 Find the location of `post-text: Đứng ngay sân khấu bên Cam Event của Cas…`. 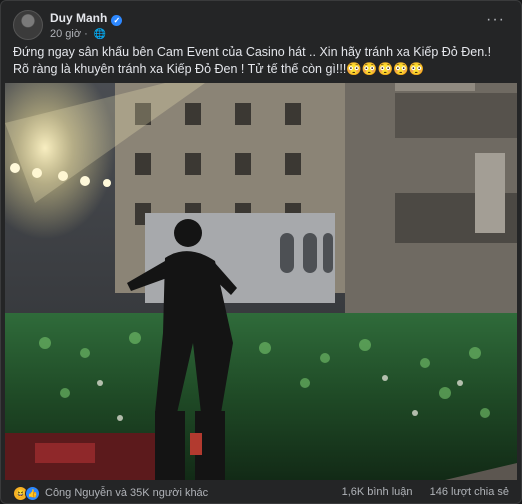

post-text: Đứng ngay sân khấu bên Cam Event của Cas… is located at coordinates (252, 60).